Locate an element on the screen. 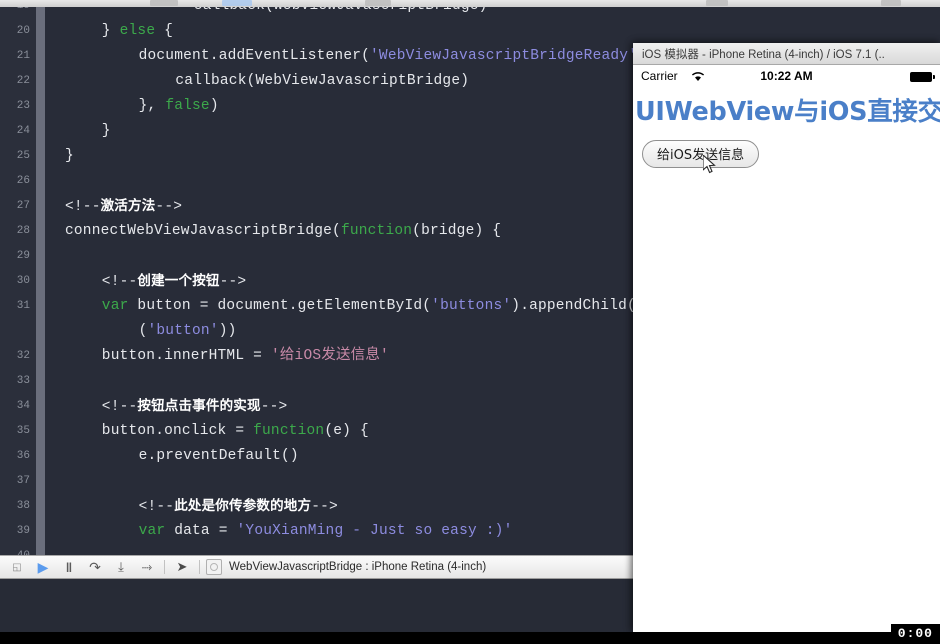  status-time: 10:22 AM is located at coordinates (786, 76).